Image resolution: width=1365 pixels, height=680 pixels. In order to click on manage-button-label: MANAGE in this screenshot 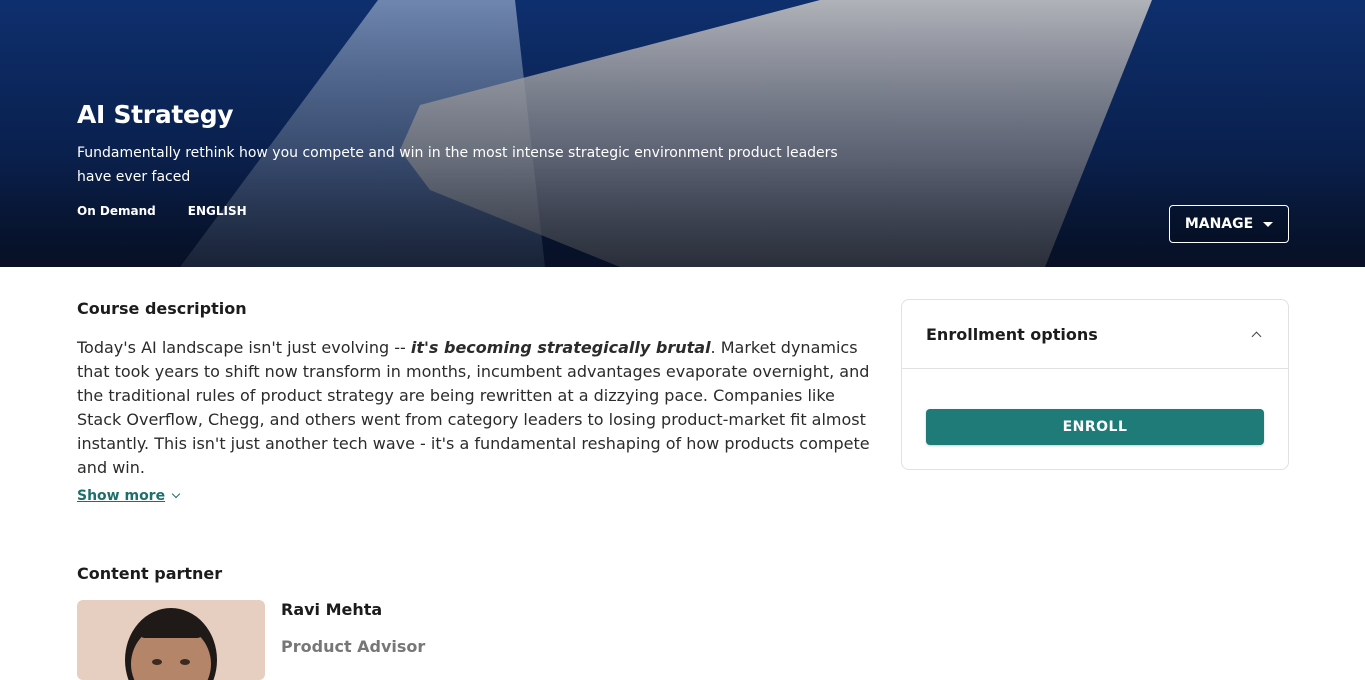, I will do `click(1219, 224)`.